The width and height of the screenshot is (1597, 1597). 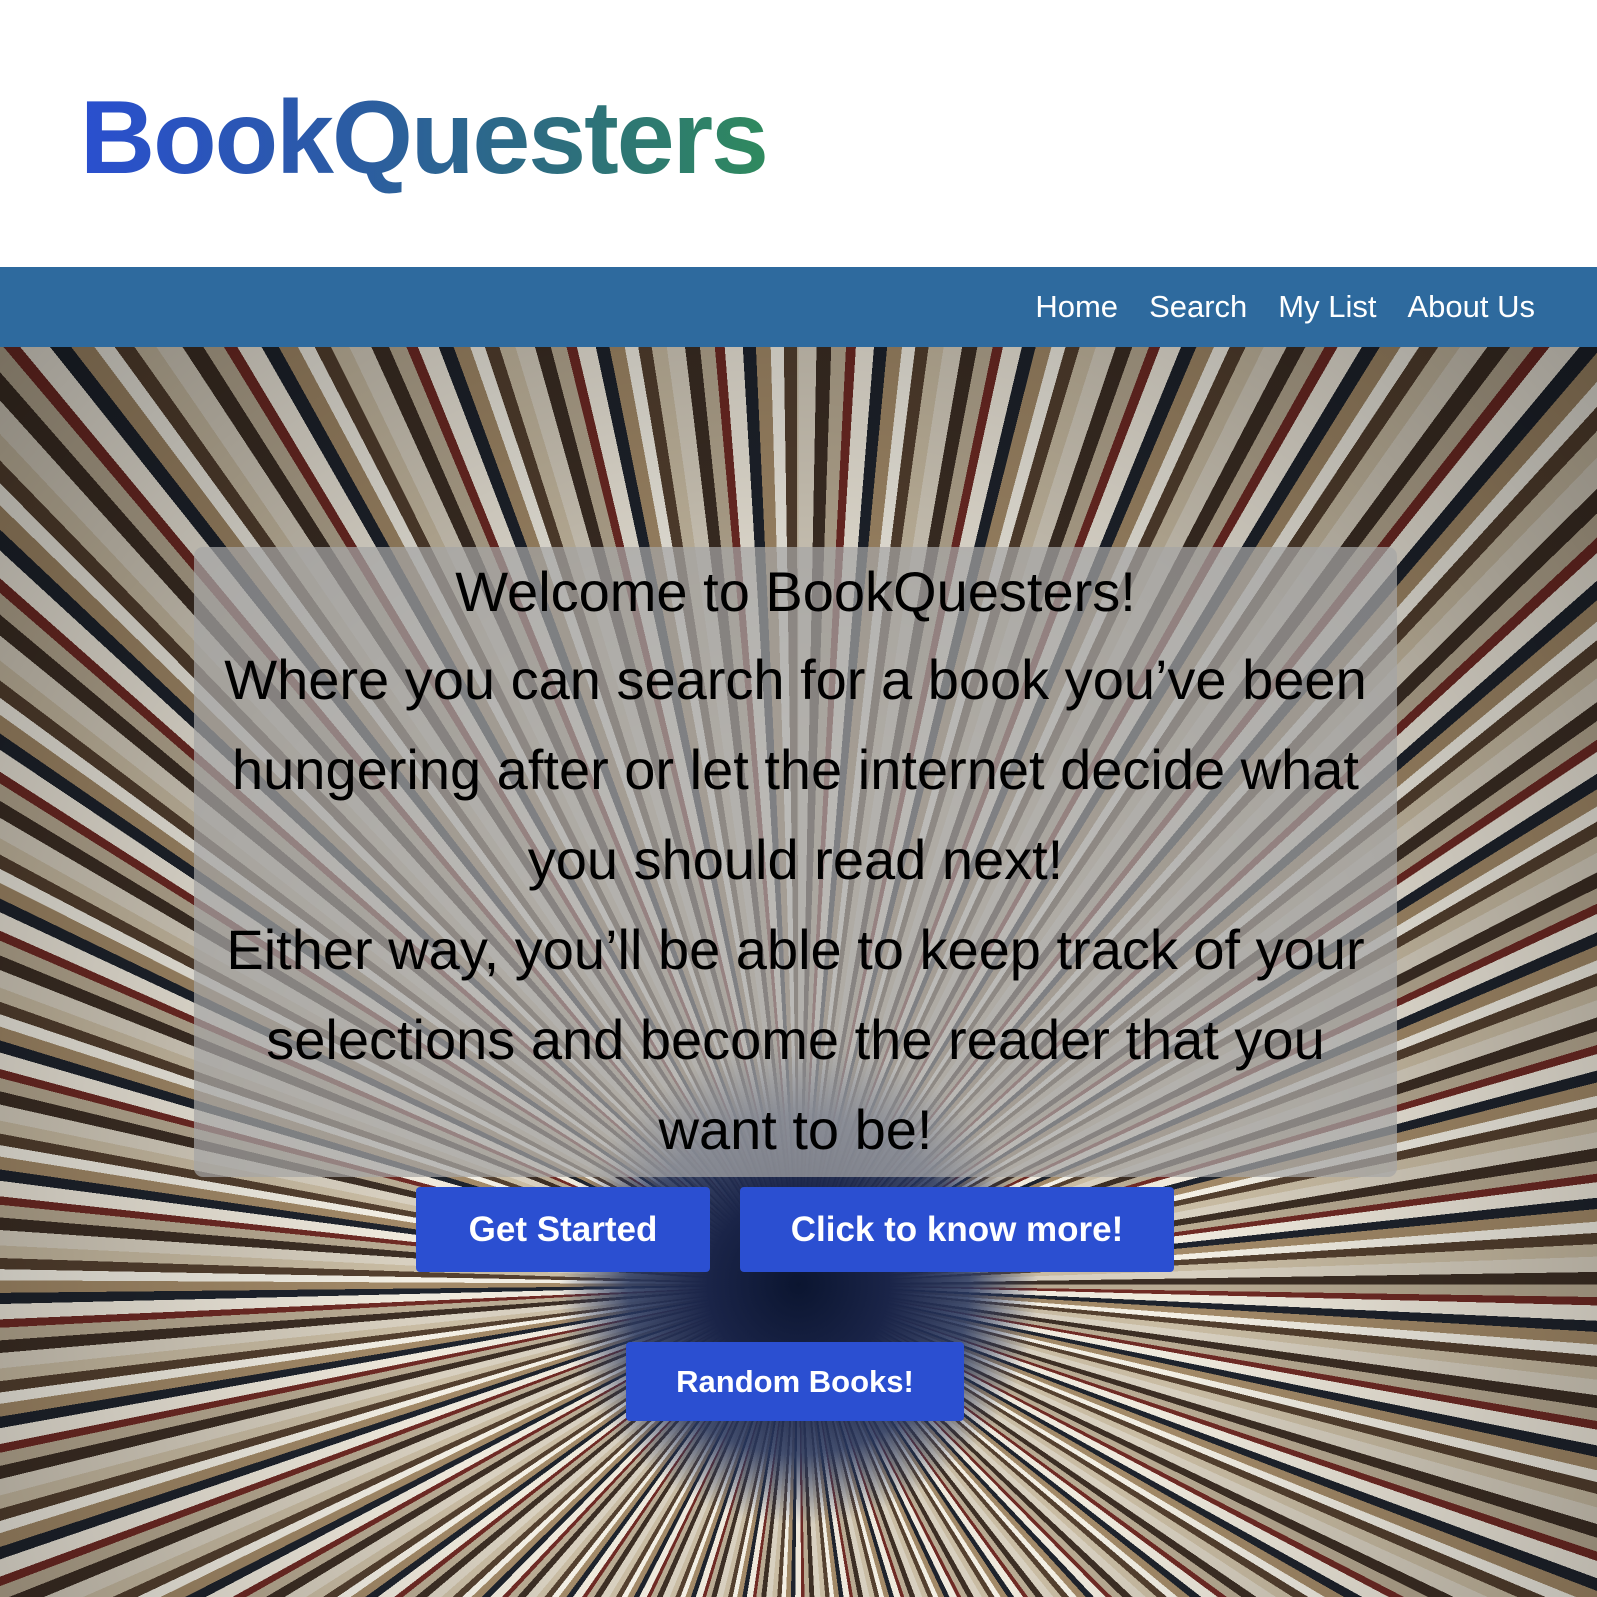 I want to click on get-started-button: Get Started, so click(x=563, y=1229).